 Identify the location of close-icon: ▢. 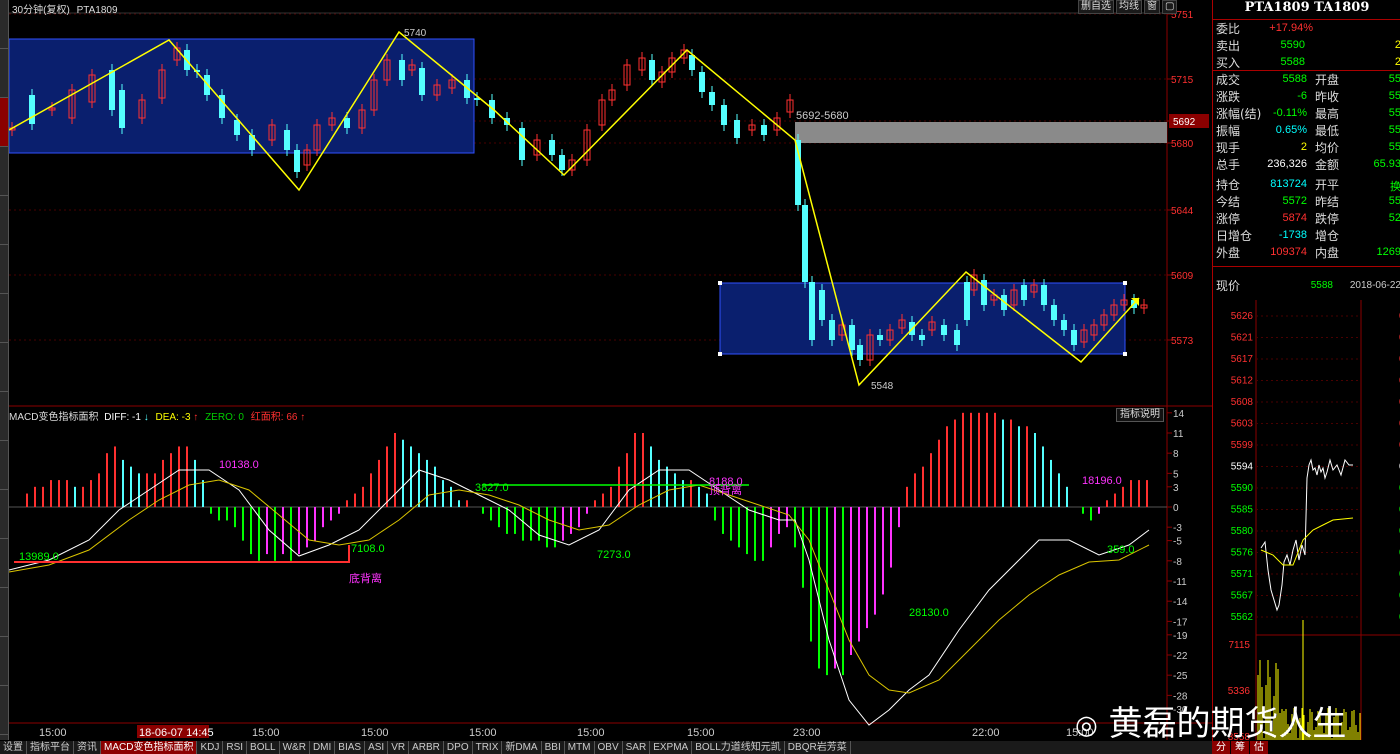
(1170, 7).